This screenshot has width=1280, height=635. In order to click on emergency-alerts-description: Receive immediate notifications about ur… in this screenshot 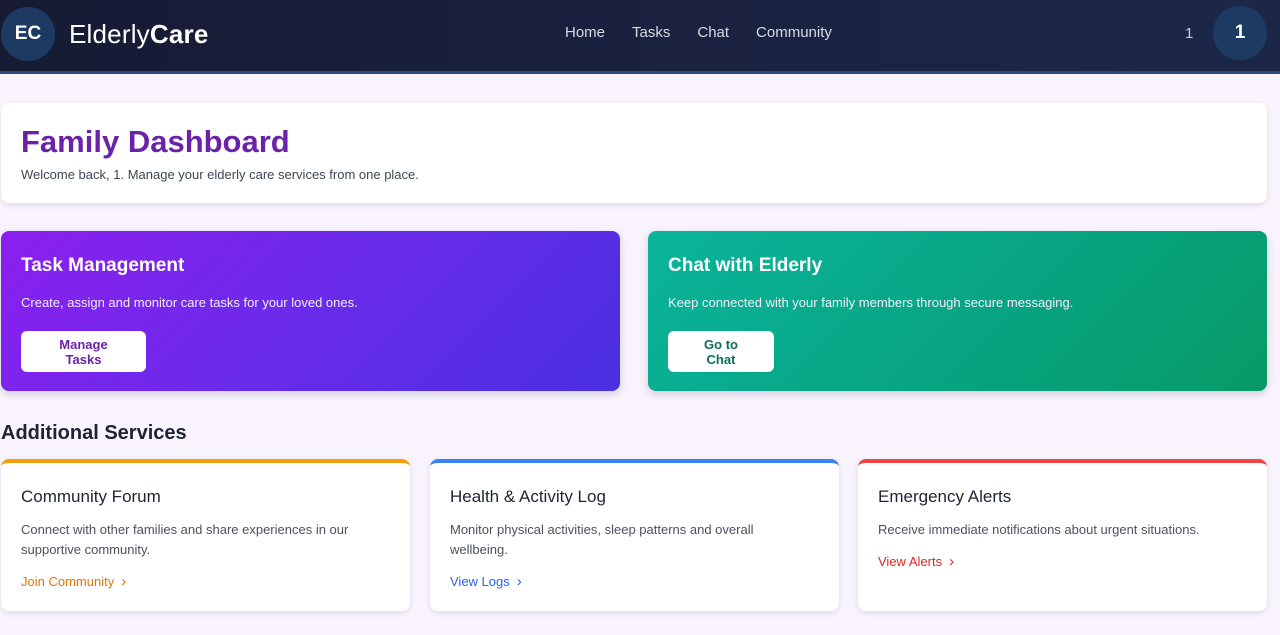, I will do `click(1039, 529)`.